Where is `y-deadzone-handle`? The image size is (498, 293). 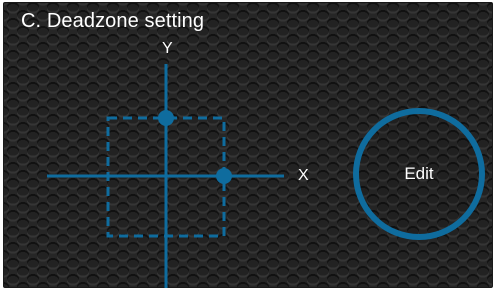
y-deadzone-handle is located at coordinates (166, 118).